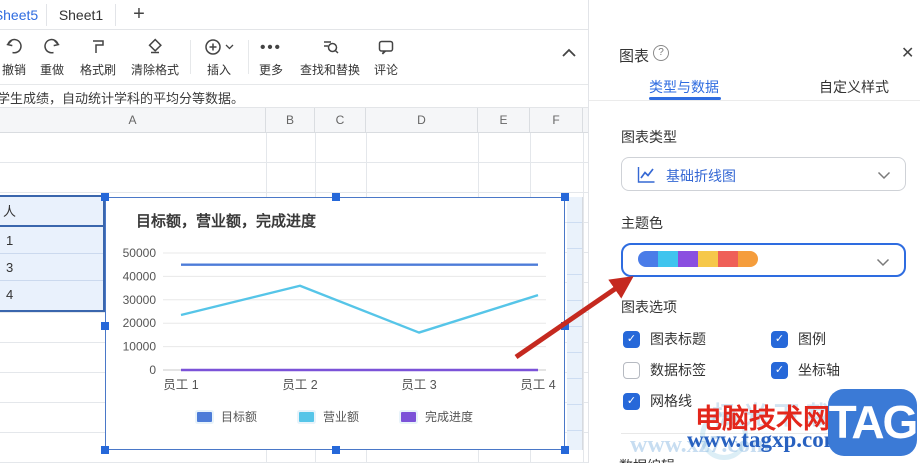 The height and width of the screenshot is (463, 920). Describe the element at coordinates (271, 47) in the screenshot. I see `more-icon: •••` at that location.